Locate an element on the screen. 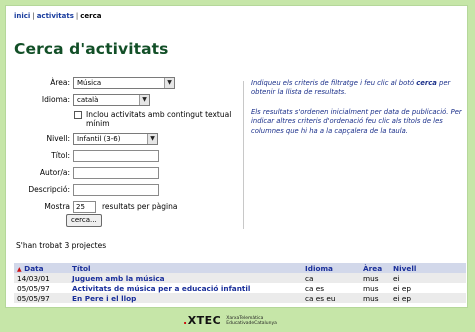 This screenshot has width=475, height=332. cell-language: ca es eu is located at coordinates (331, 298).